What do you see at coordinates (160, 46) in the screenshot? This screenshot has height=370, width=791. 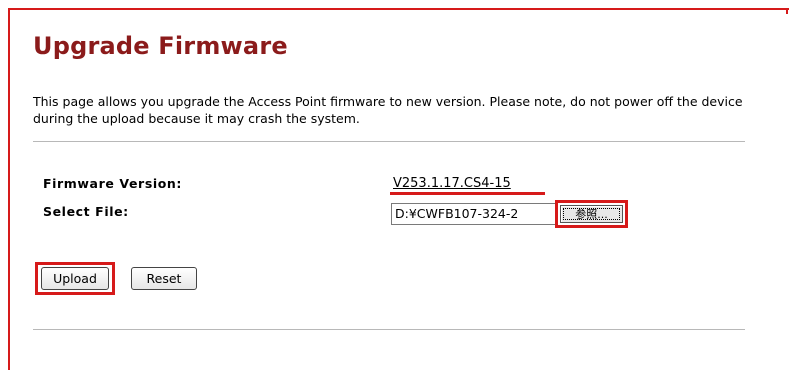 I see `page-title: Upgrade Firmware` at bounding box center [160, 46].